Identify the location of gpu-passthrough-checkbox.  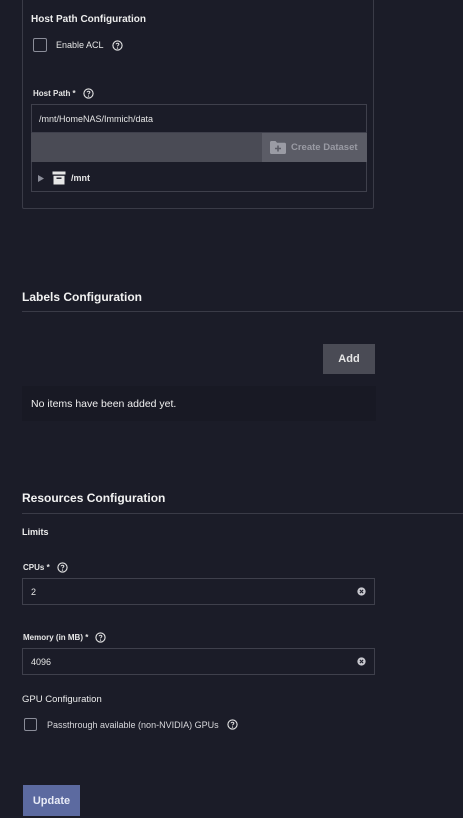
(30, 724).